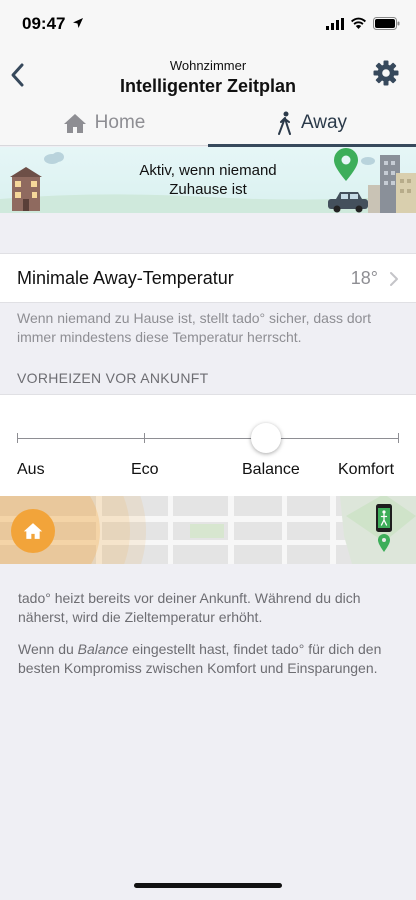 The height and width of the screenshot is (900, 416). I want to click on min-away-temp-label: Minimale Away-Temperatur, so click(125, 278).